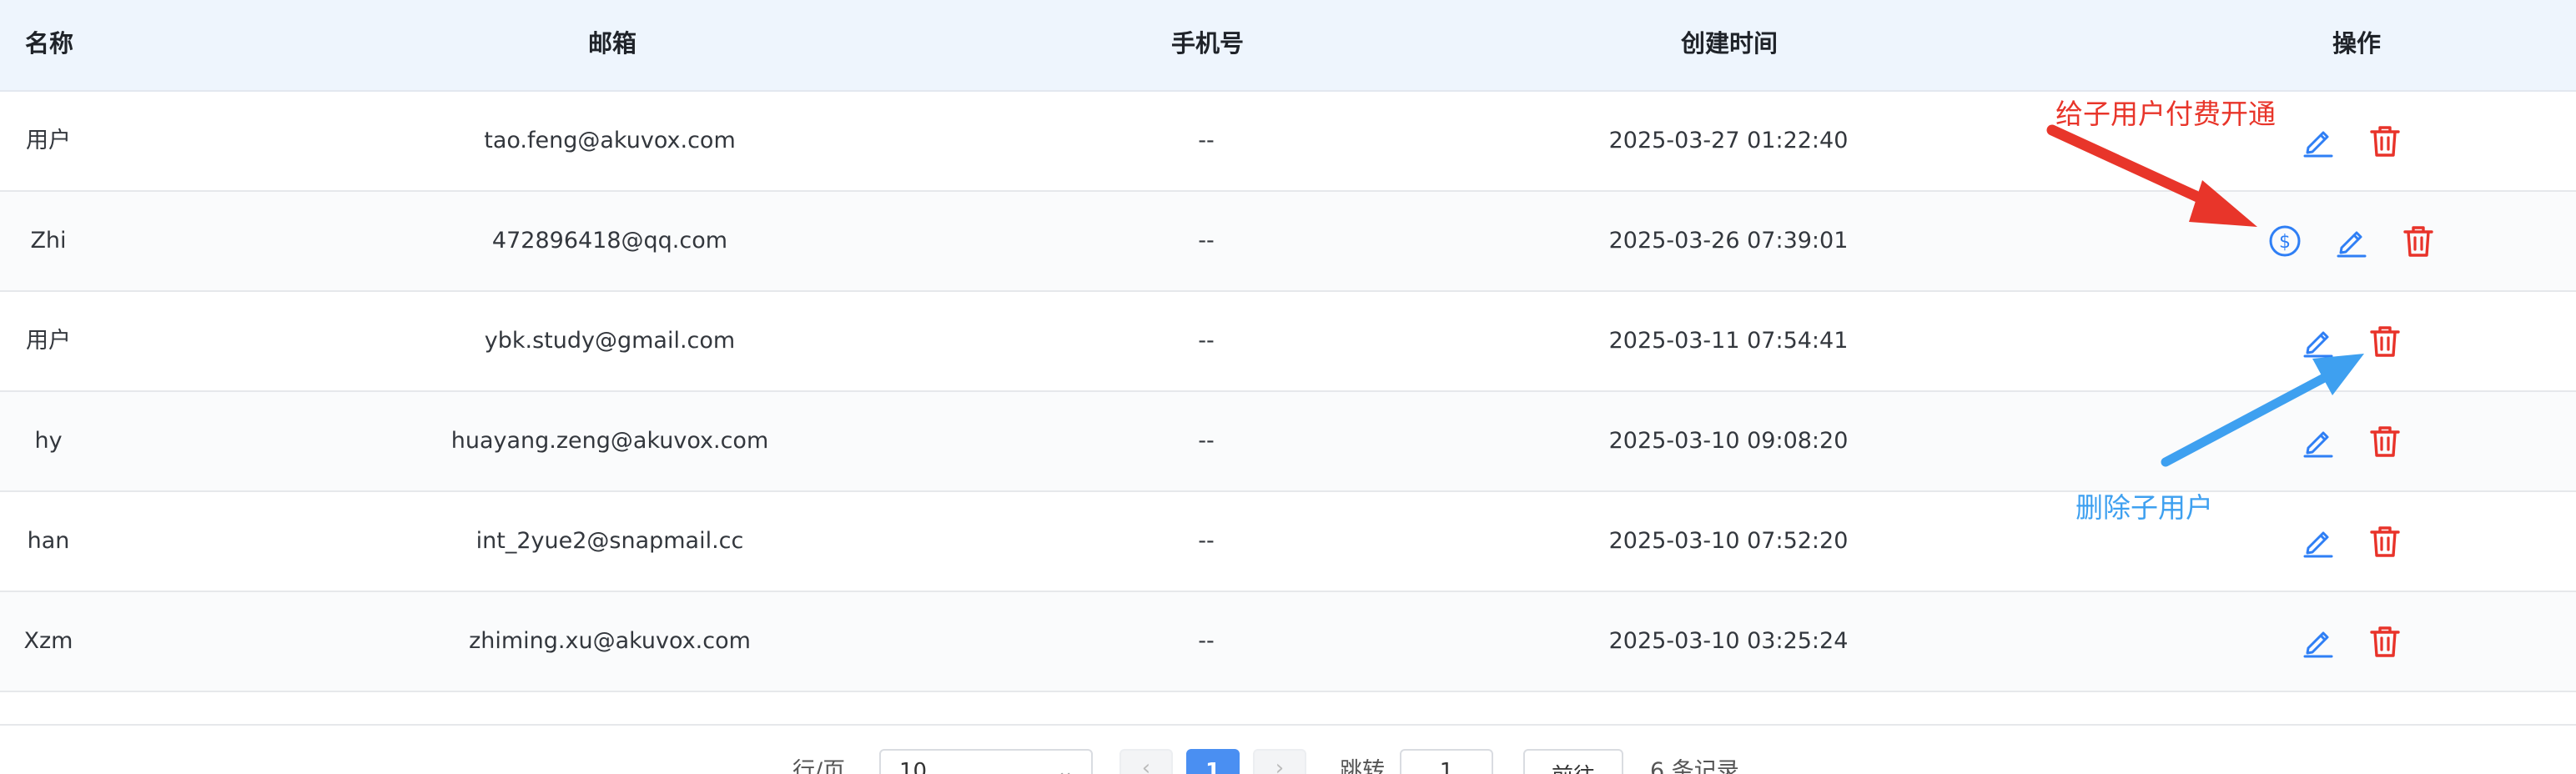  I want to click on cell-name: hy, so click(48, 441).